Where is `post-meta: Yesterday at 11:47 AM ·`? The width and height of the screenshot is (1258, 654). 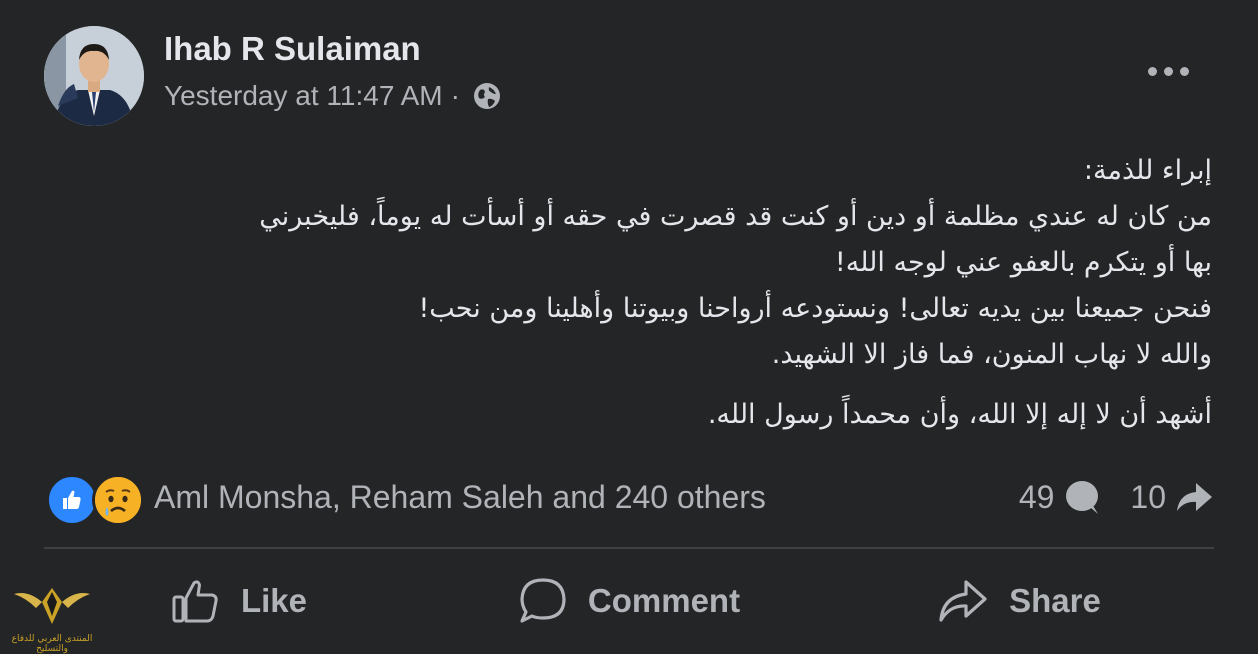
post-meta: Yesterday at 11:47 AM · is located at coordinates (333, 96).